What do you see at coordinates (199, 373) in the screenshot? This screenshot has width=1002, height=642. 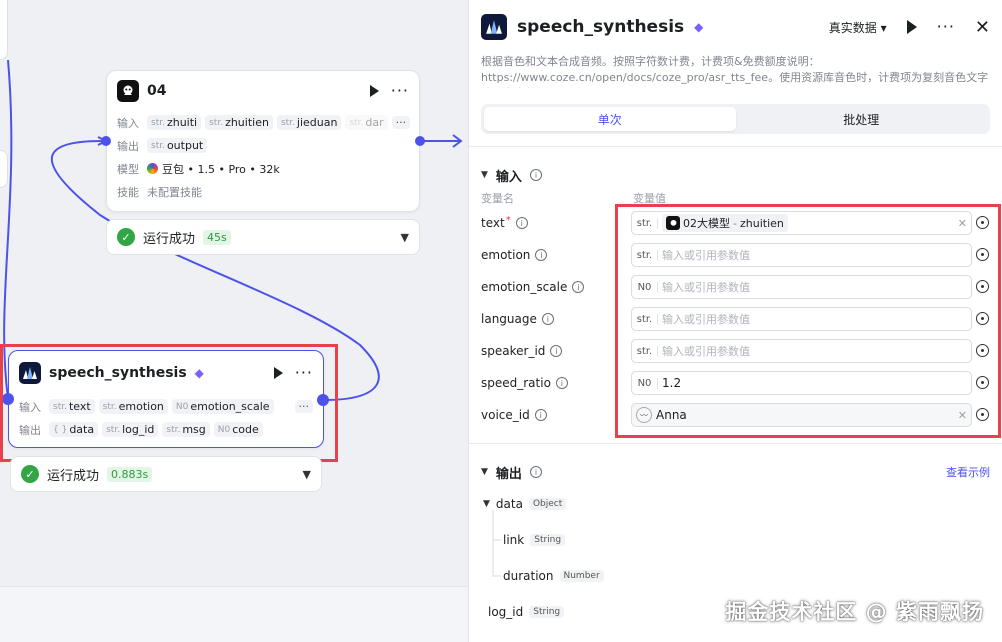 I see `premium-diamond-icon: ◆` at bounding box center [199, 373].